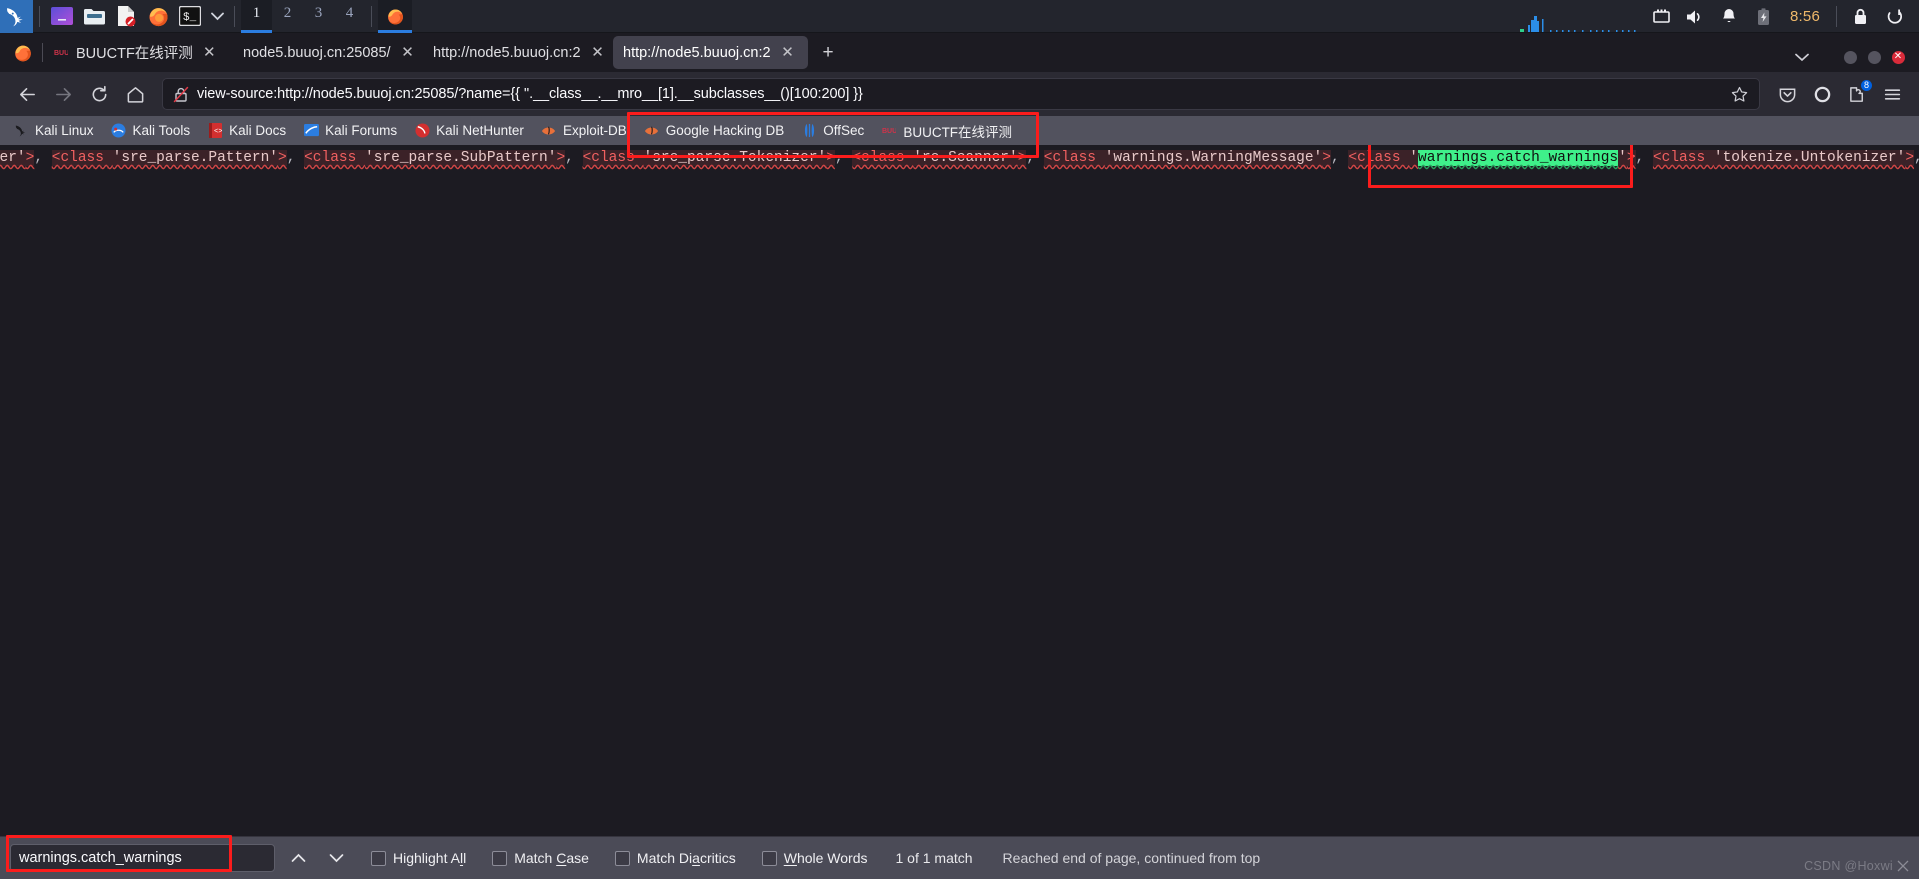 This screenshot has width=1919, height=879. Describe the element at coordinates (99, 94) in the screenshot. I see `reload-button` at that location.